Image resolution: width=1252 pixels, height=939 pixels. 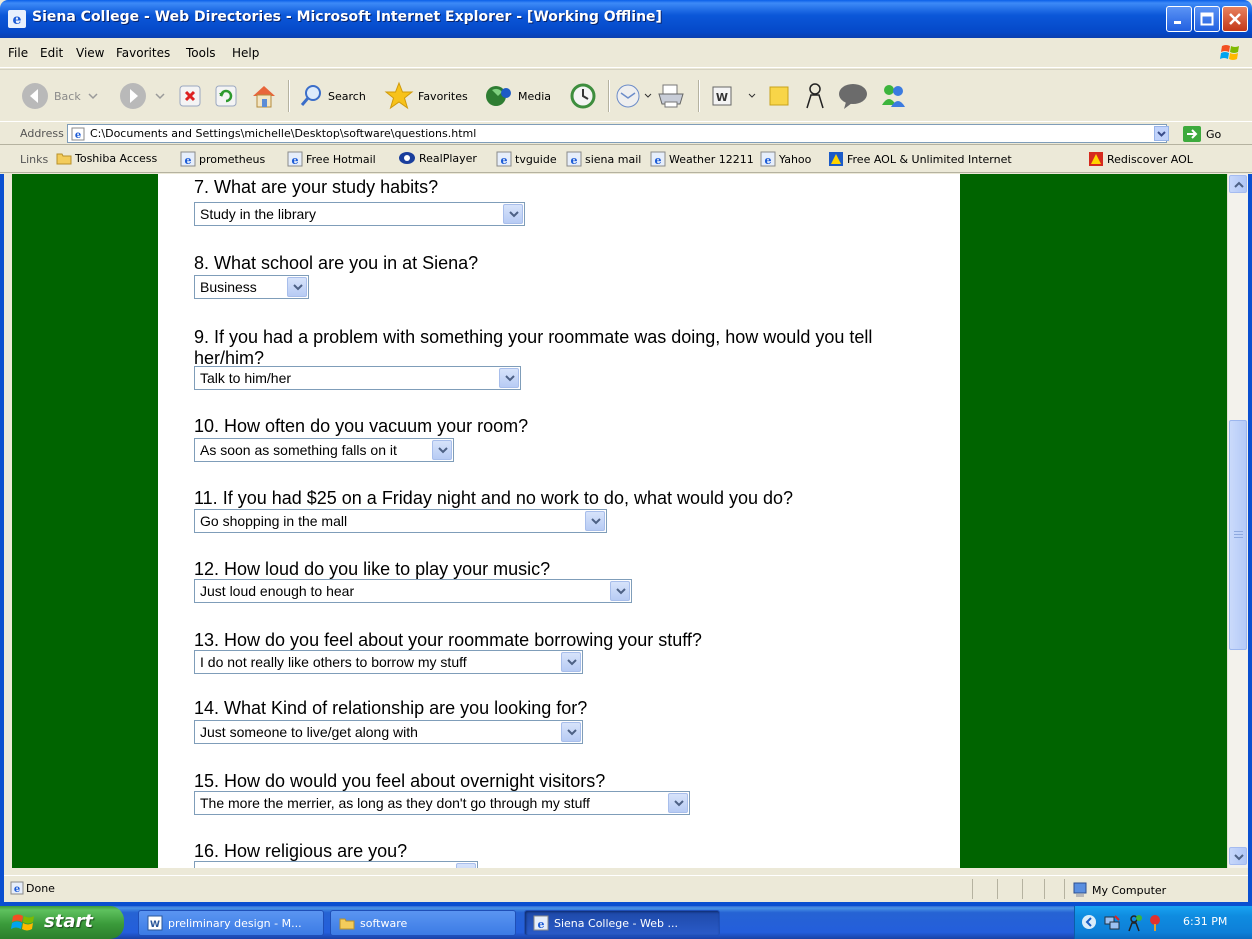 What do you see at coordinates (18, 53) in the screenshot?
I see `menu-file: File` at bounding box center [18, 53].